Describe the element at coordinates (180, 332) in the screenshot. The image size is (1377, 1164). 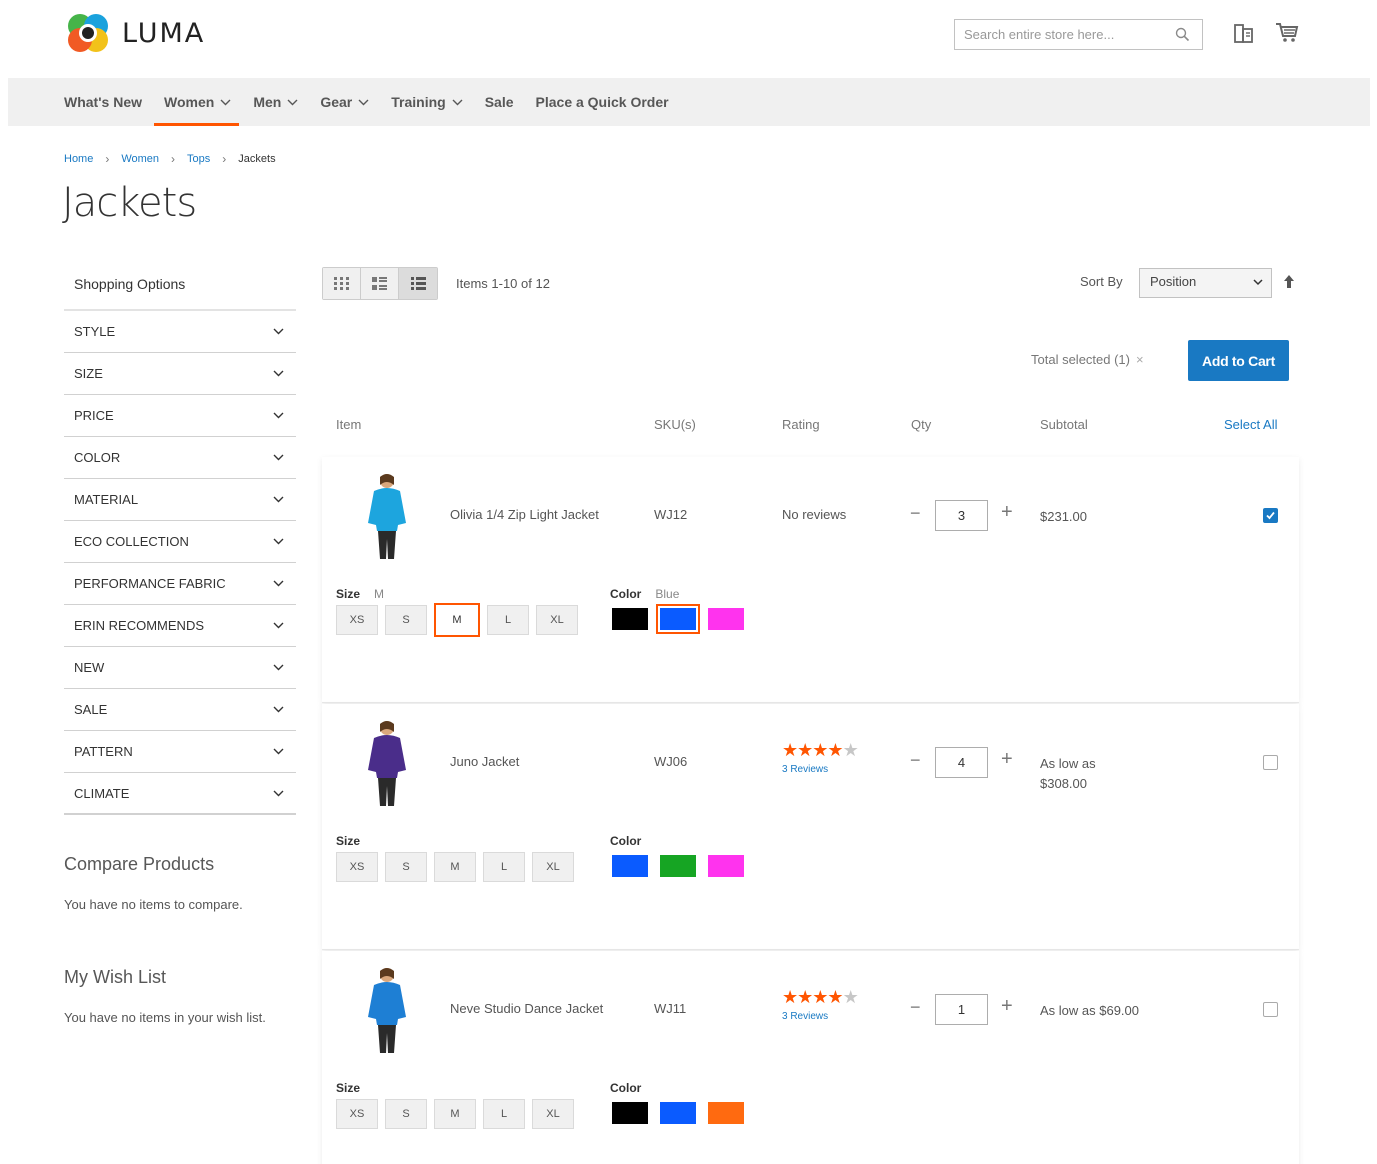
I see `filter-style: STYLE` at that location.